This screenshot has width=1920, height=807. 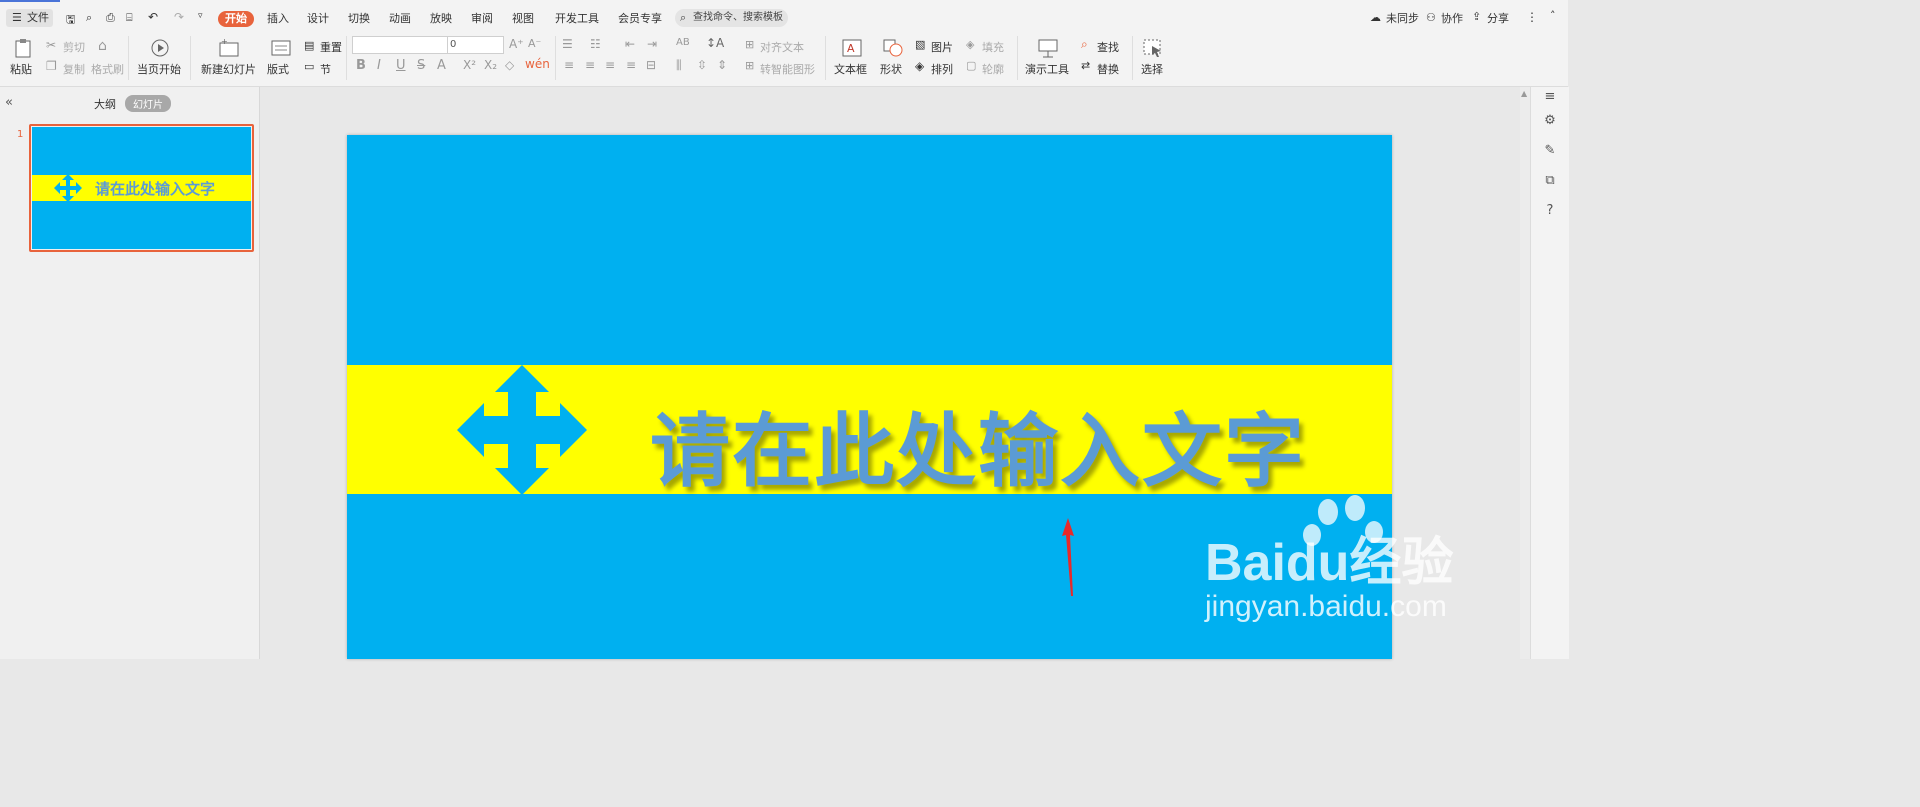 What do you see at coordinates (490, 65) in the screenshot?
I see `subscript-icon: X₂` at bounding box center [490, 65].